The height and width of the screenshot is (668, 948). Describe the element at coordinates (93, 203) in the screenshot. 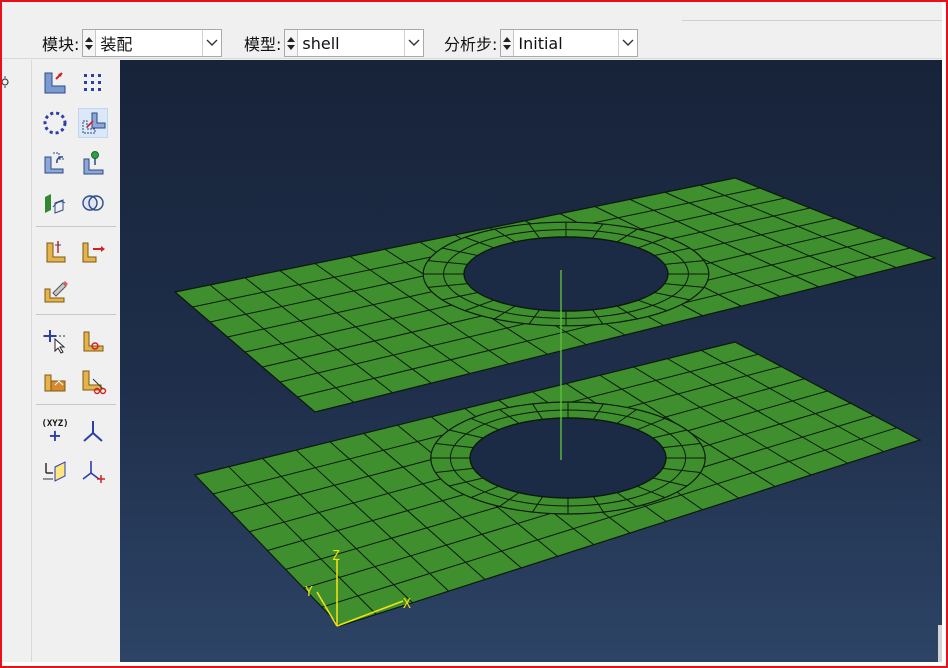

I see `merge-cut-icon` at that location.